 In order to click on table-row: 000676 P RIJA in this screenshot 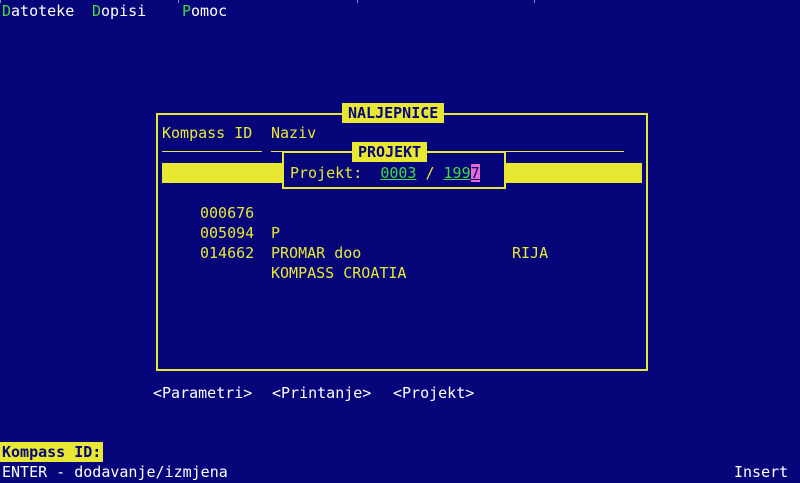, I will do `click(355, 222)`.